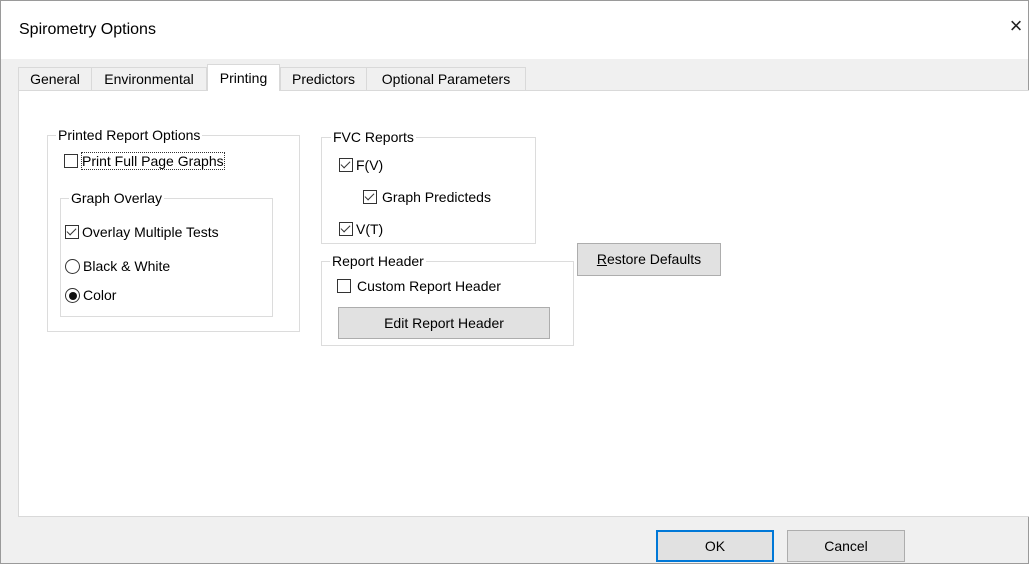  I want to click on tab-predictors-label: Predictors, so click(323, 79).